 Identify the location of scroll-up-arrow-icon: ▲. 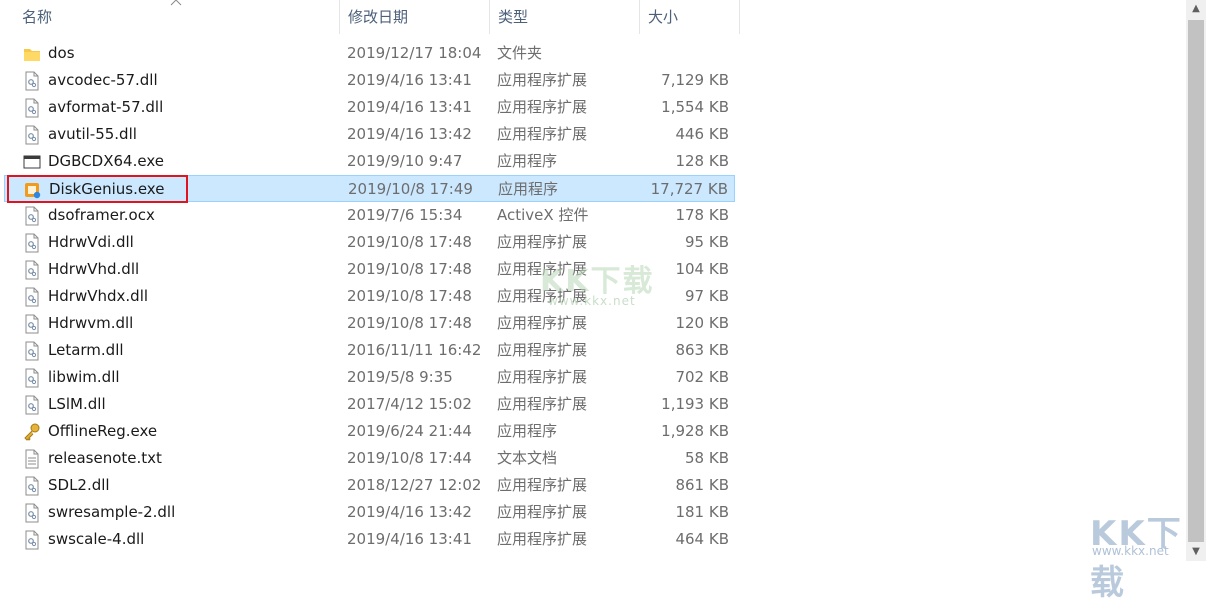
(1196, 9).